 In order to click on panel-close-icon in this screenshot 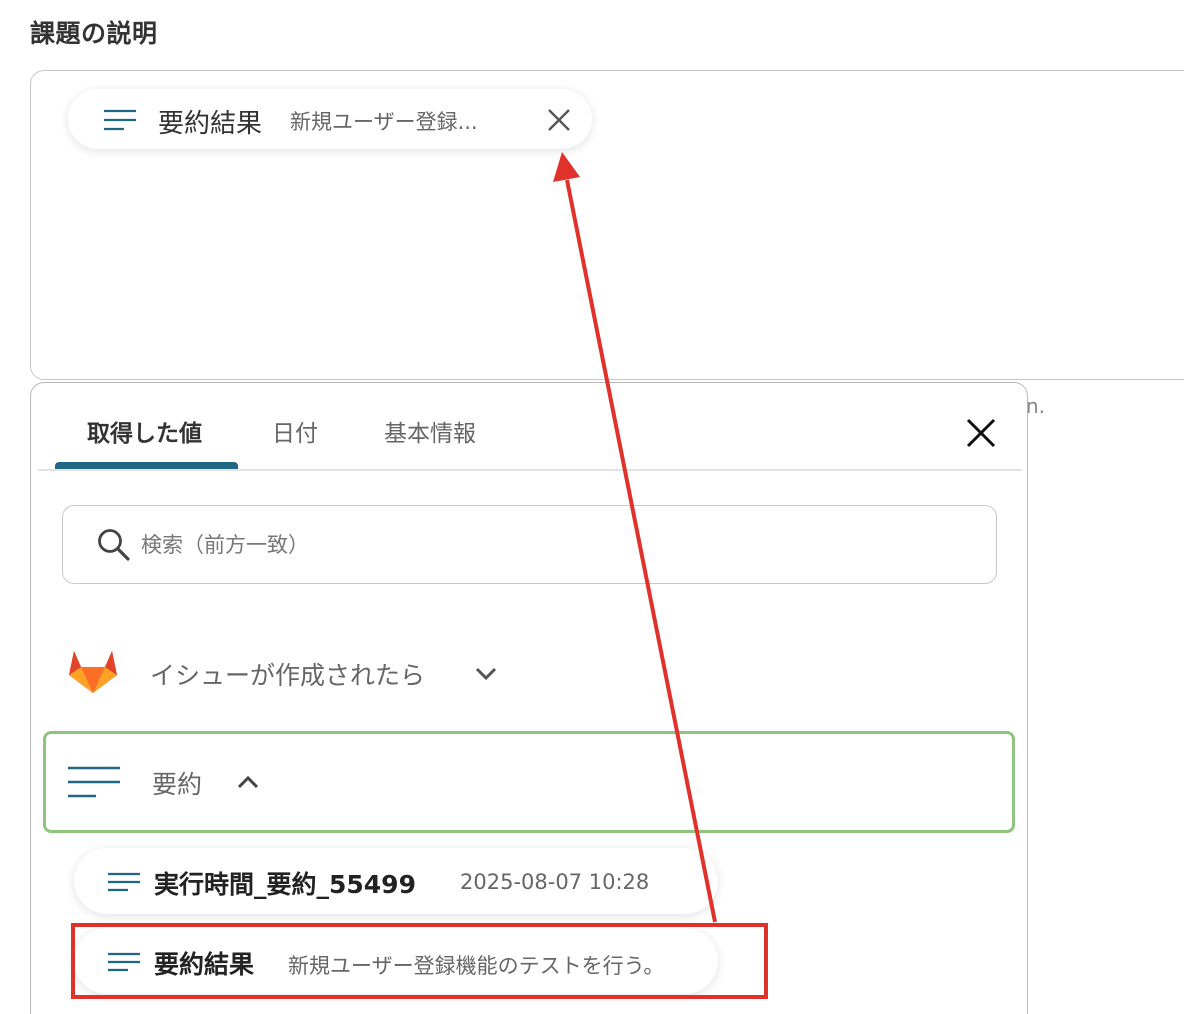, I will do `click(981, 433)`.